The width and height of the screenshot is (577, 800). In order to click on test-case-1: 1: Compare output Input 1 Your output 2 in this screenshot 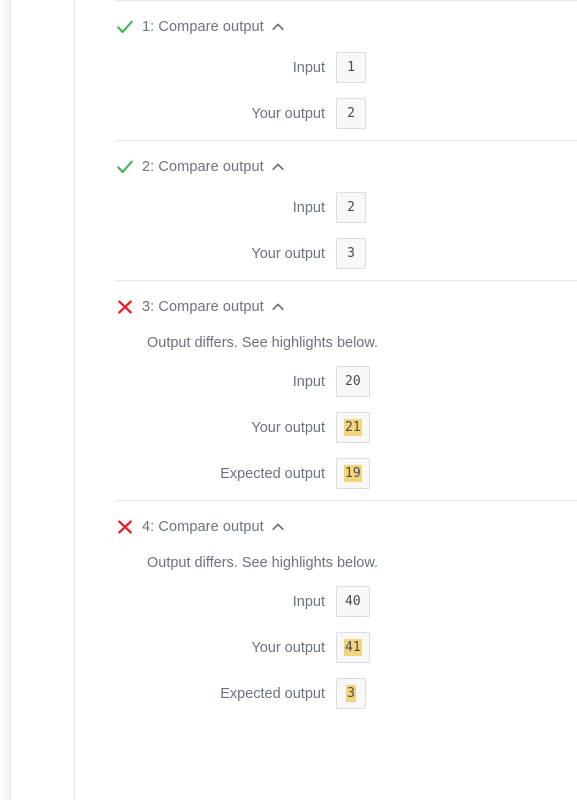, I will do `click(346, 70)`.